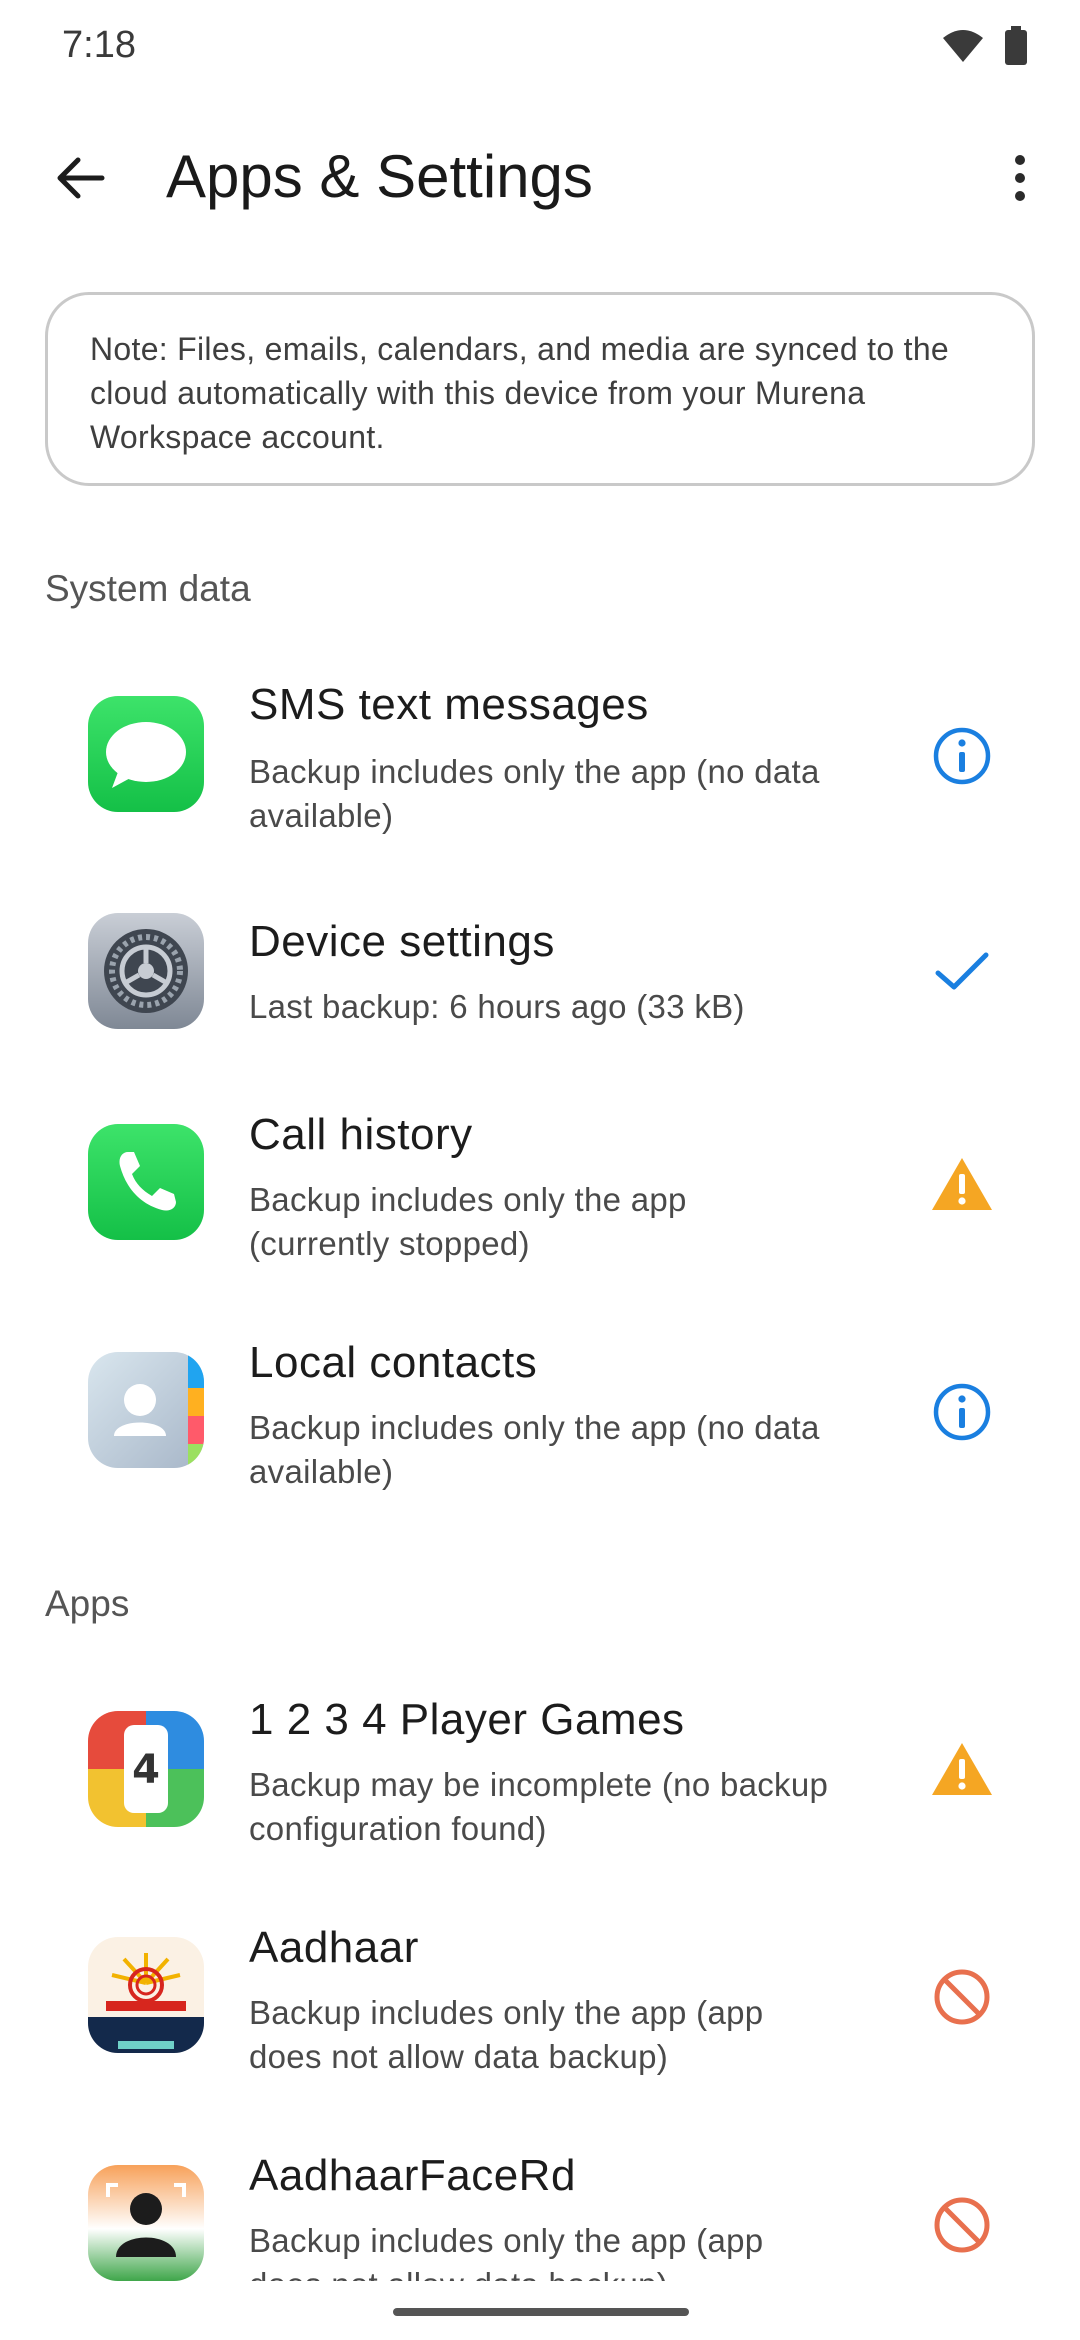 The image size is (1080, 2340). Describe the element at coordinates (99, 45) in the screenshot. I see `status-time: 7:18` at that location.